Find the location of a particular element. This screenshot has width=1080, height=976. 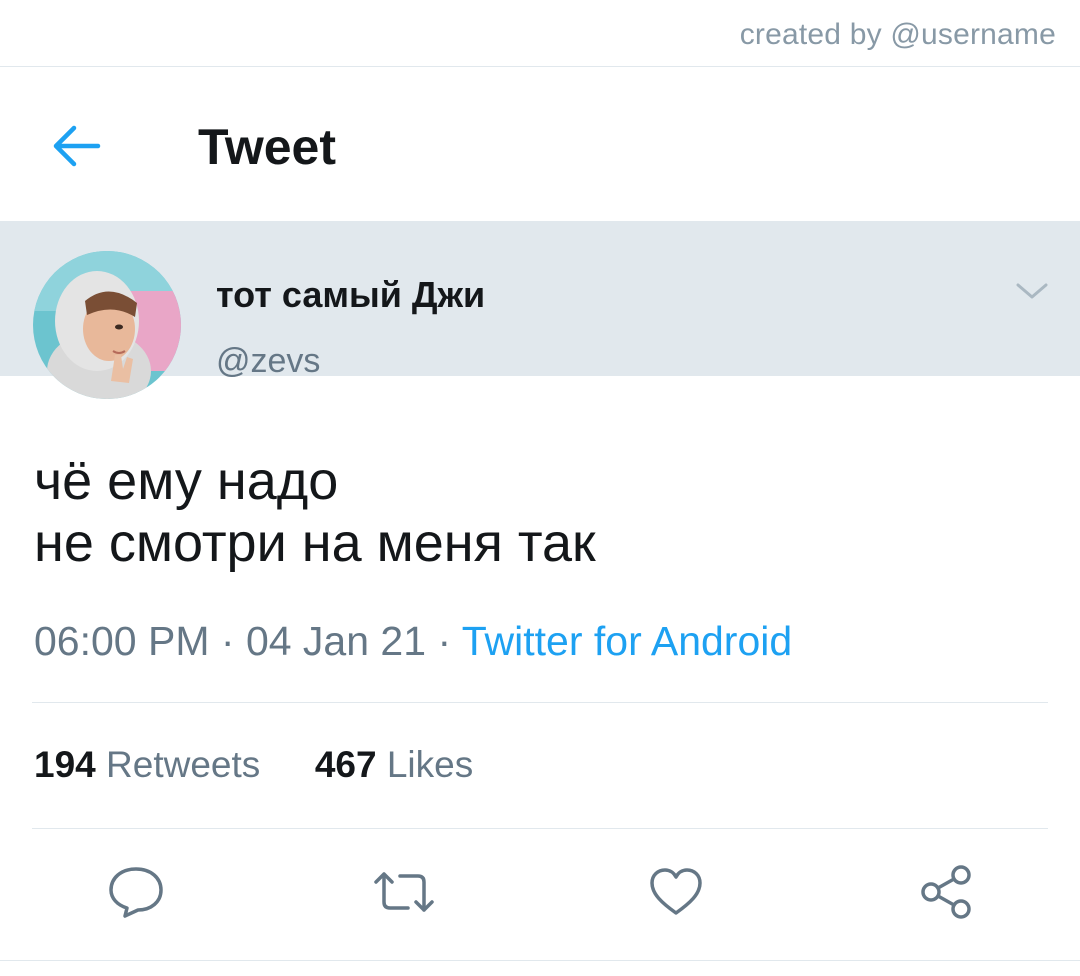

likes-count: 467 is located at coordinates (345, 764).